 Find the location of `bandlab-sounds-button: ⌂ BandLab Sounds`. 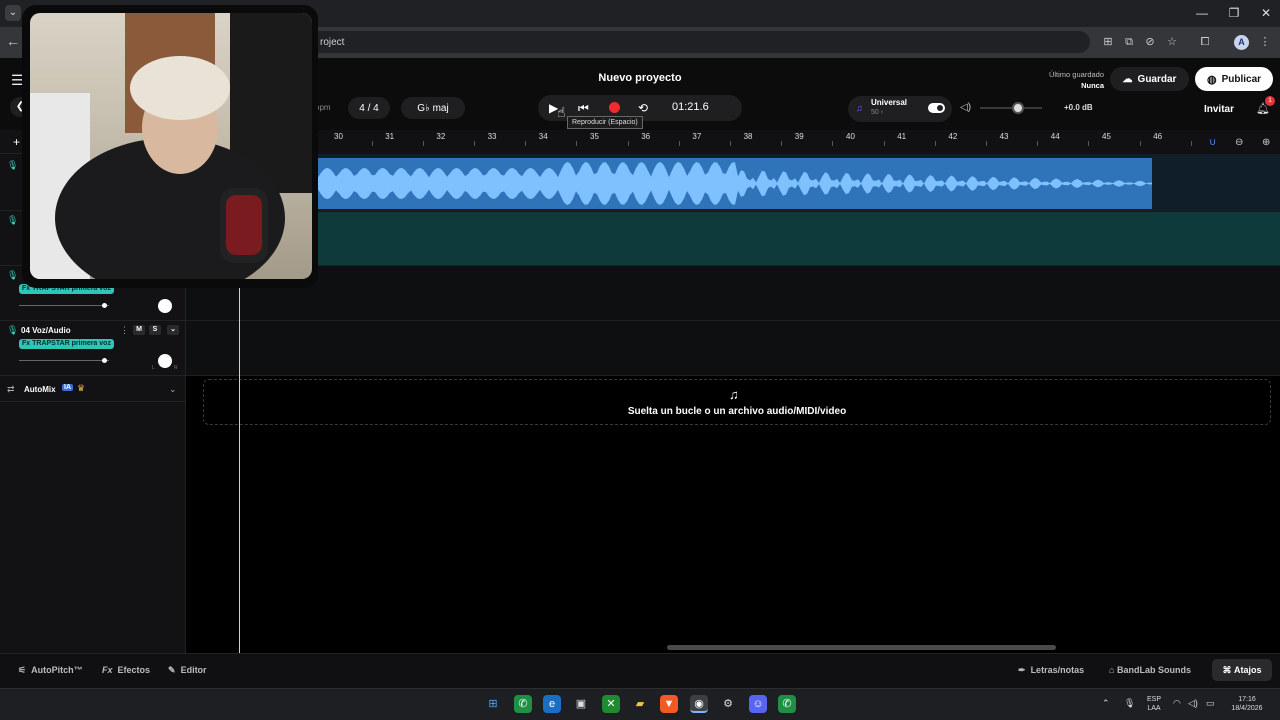

bandlab-sounds-button: ⌂ BandLab Sounds is located at coordinates (1150, 670).